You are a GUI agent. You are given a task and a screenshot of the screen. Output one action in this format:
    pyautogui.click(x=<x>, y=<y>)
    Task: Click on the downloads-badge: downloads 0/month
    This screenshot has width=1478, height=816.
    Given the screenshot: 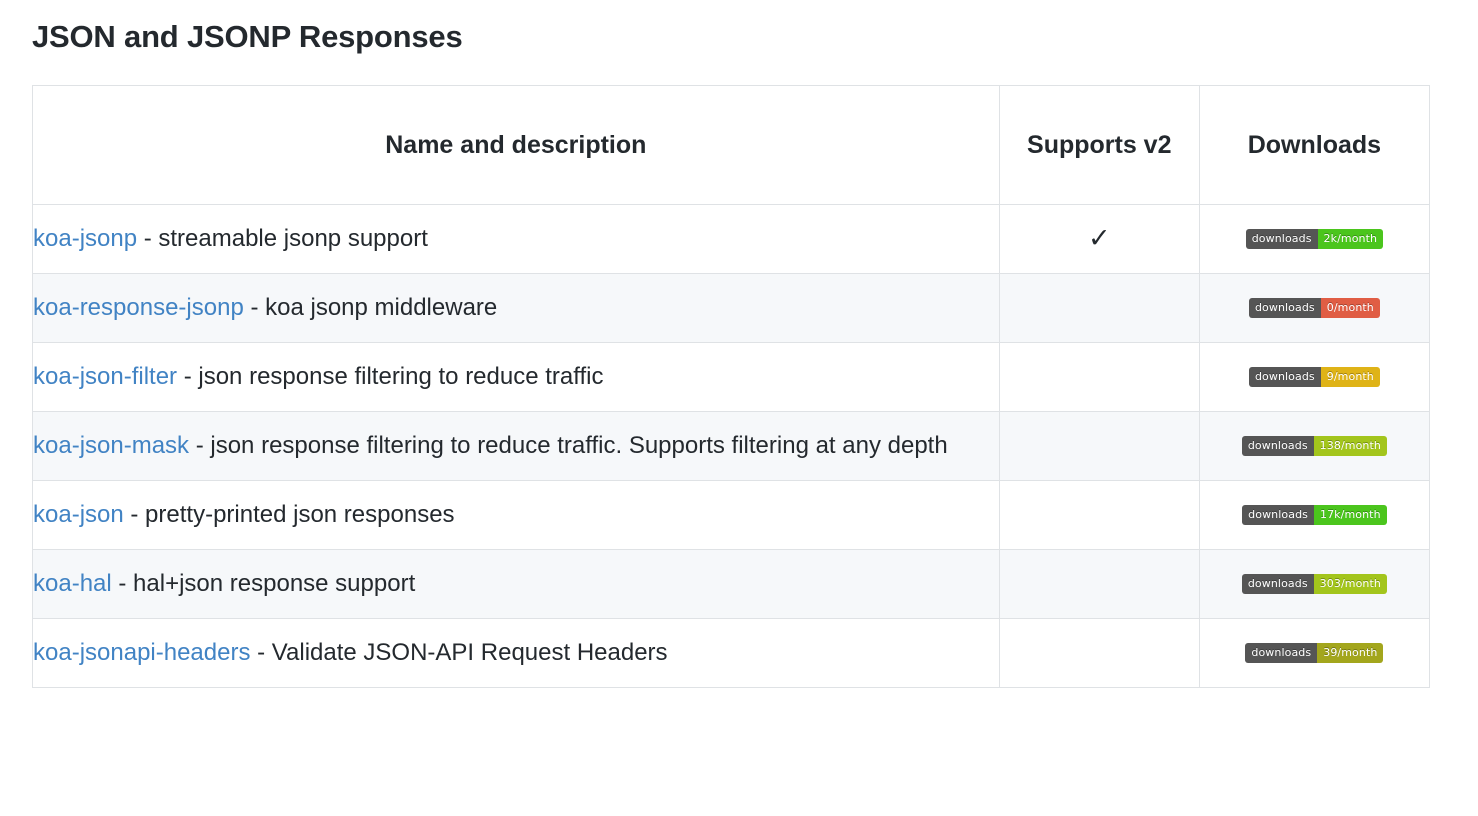 What is the action you would take?
    pyautogui.click(x=1314, y=308)
    